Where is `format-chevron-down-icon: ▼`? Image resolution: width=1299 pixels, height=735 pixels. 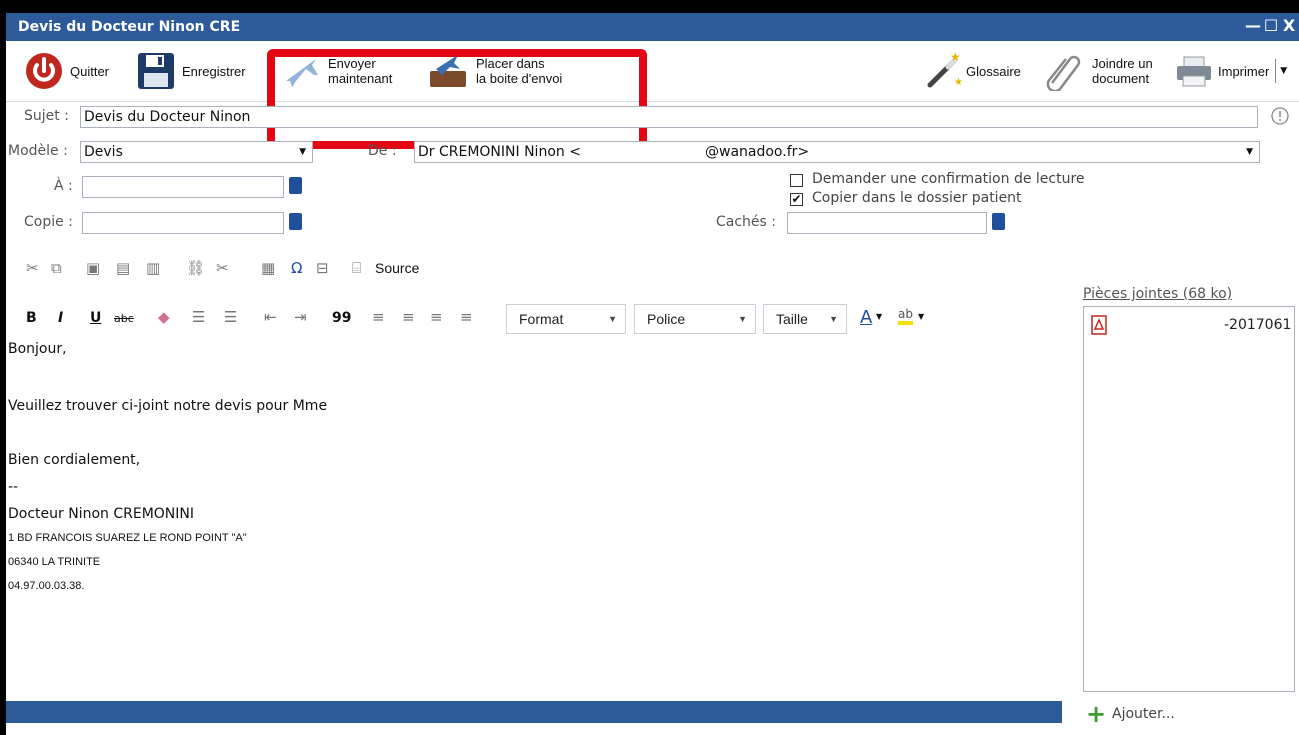 format-chevron-down-icon: ▼ is located at coordinates (612, 319).